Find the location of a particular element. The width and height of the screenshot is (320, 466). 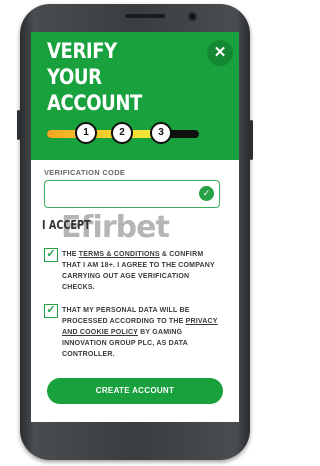

step-2-marker: 2 is located at coordinates (122, 133).